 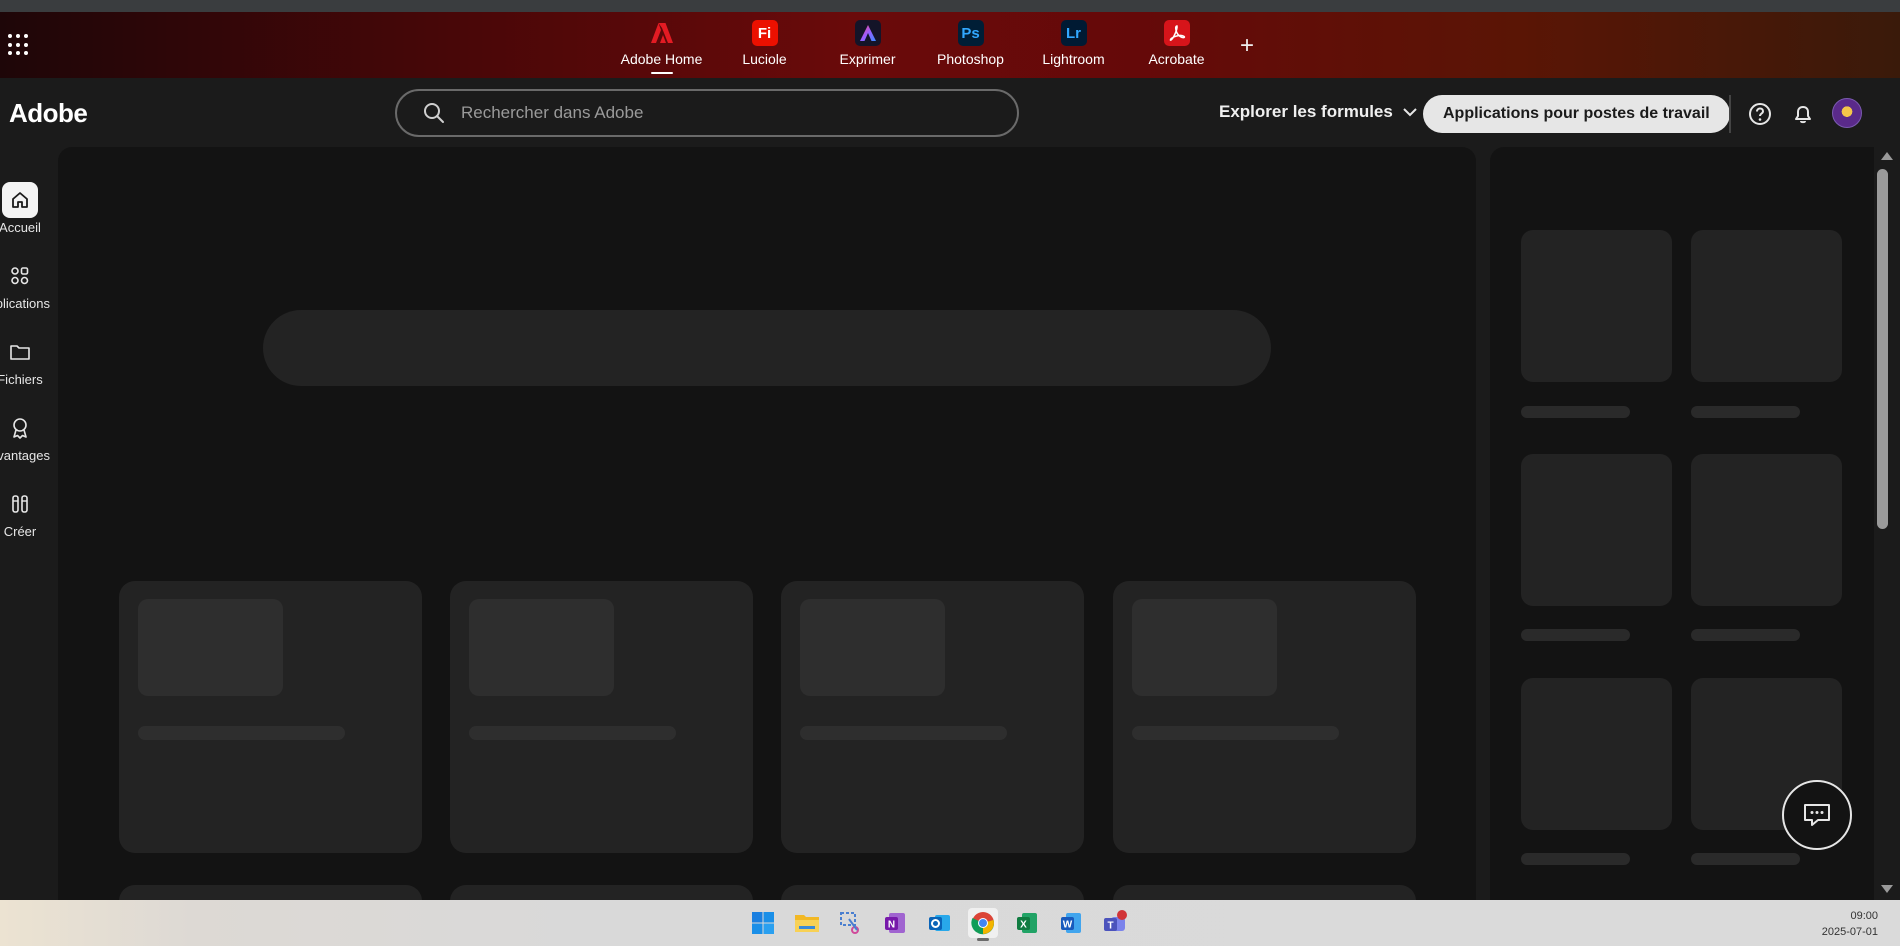 What do you see at coordinates (1073, 33) in the screenshot?
I see `lightroom-icon: Lr` at bounding box center [1073, 33].